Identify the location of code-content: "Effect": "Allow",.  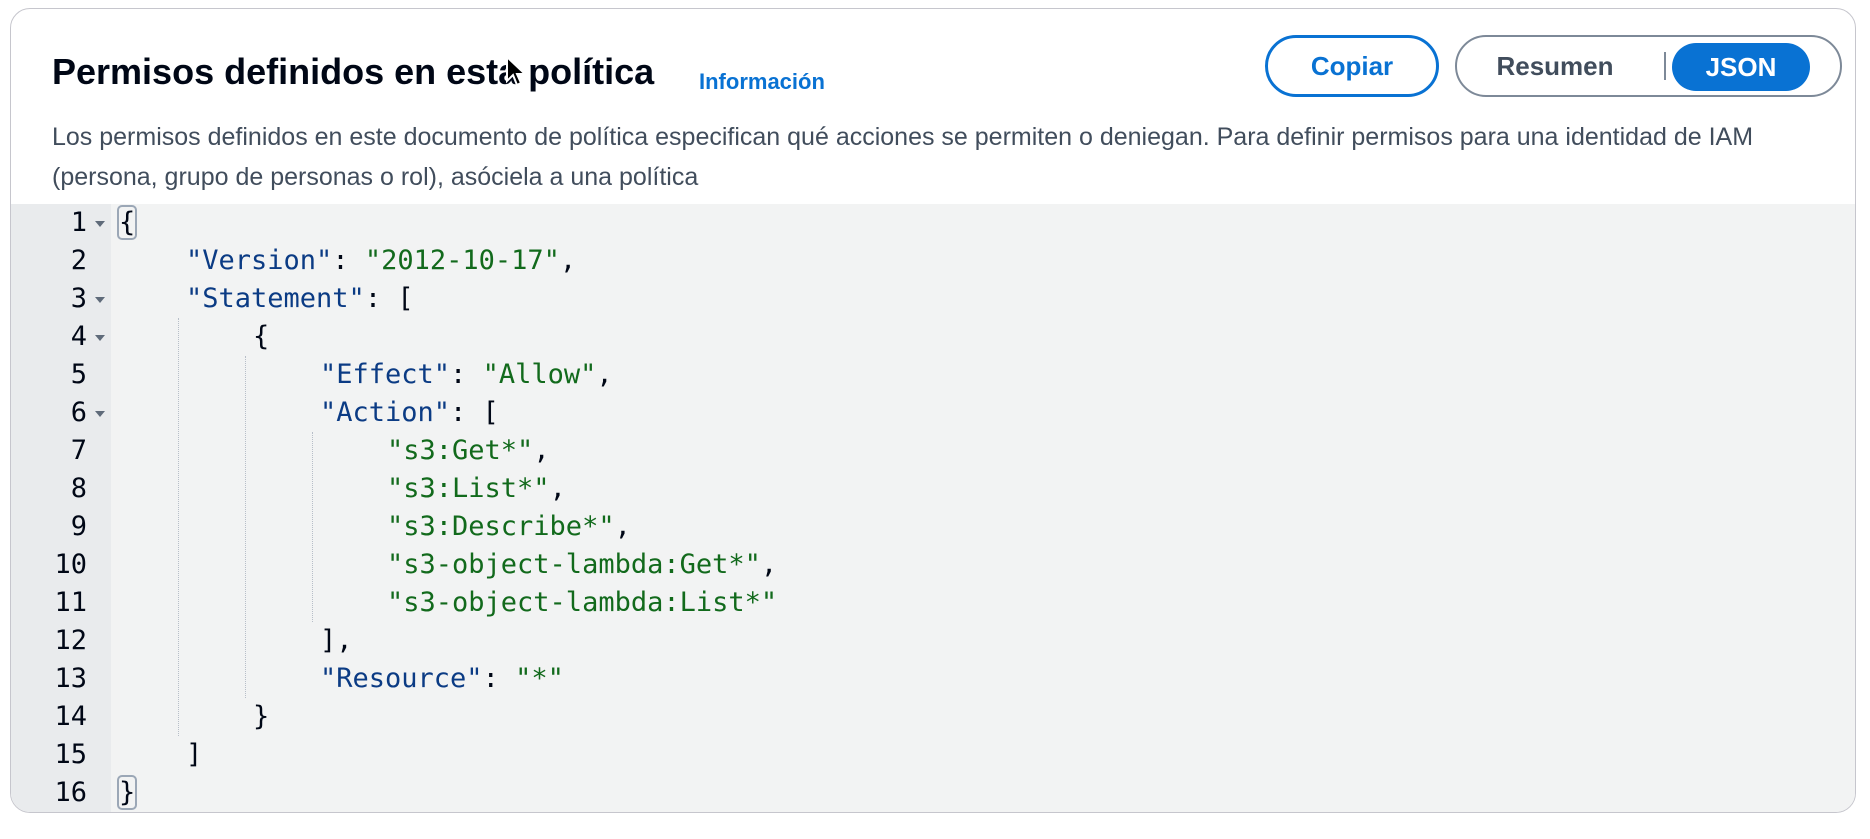
(466, 375).